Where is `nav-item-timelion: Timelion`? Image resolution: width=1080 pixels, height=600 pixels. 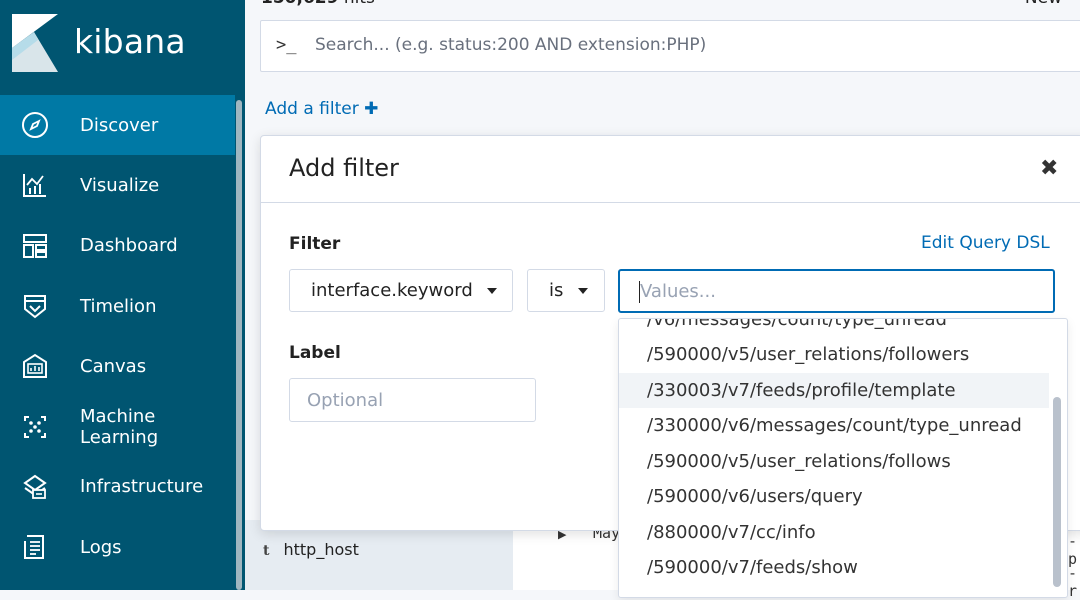 nav-item-timelion: Timelion is located at coordinates (117, 306).